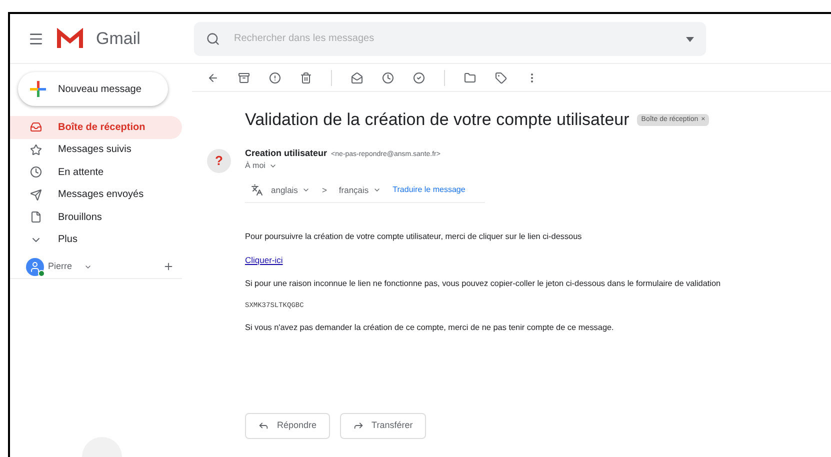  Describe the element at coordinates (263, 426) in the screenshot. I see `reply-icon` at that location.